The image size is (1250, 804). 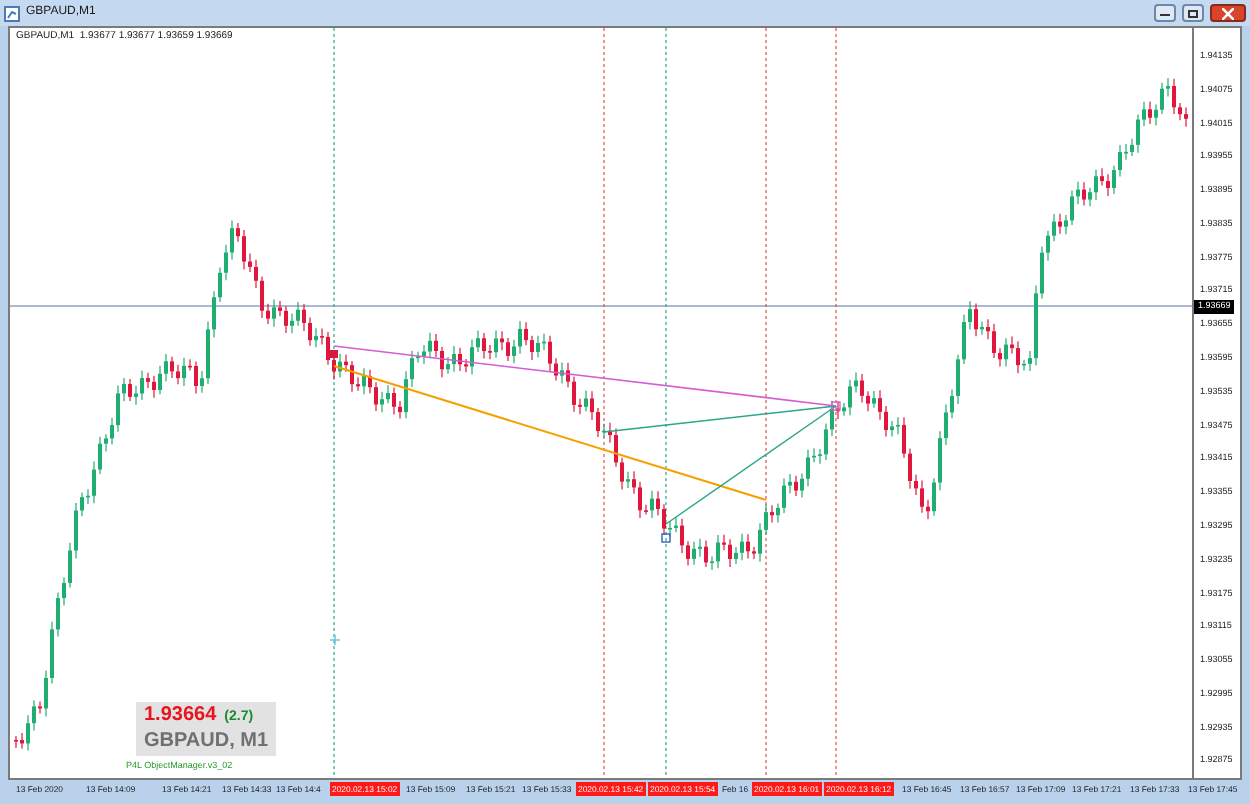 I want to click on symbol-label: GBPAUD, M1, so click(x=206, y=741).